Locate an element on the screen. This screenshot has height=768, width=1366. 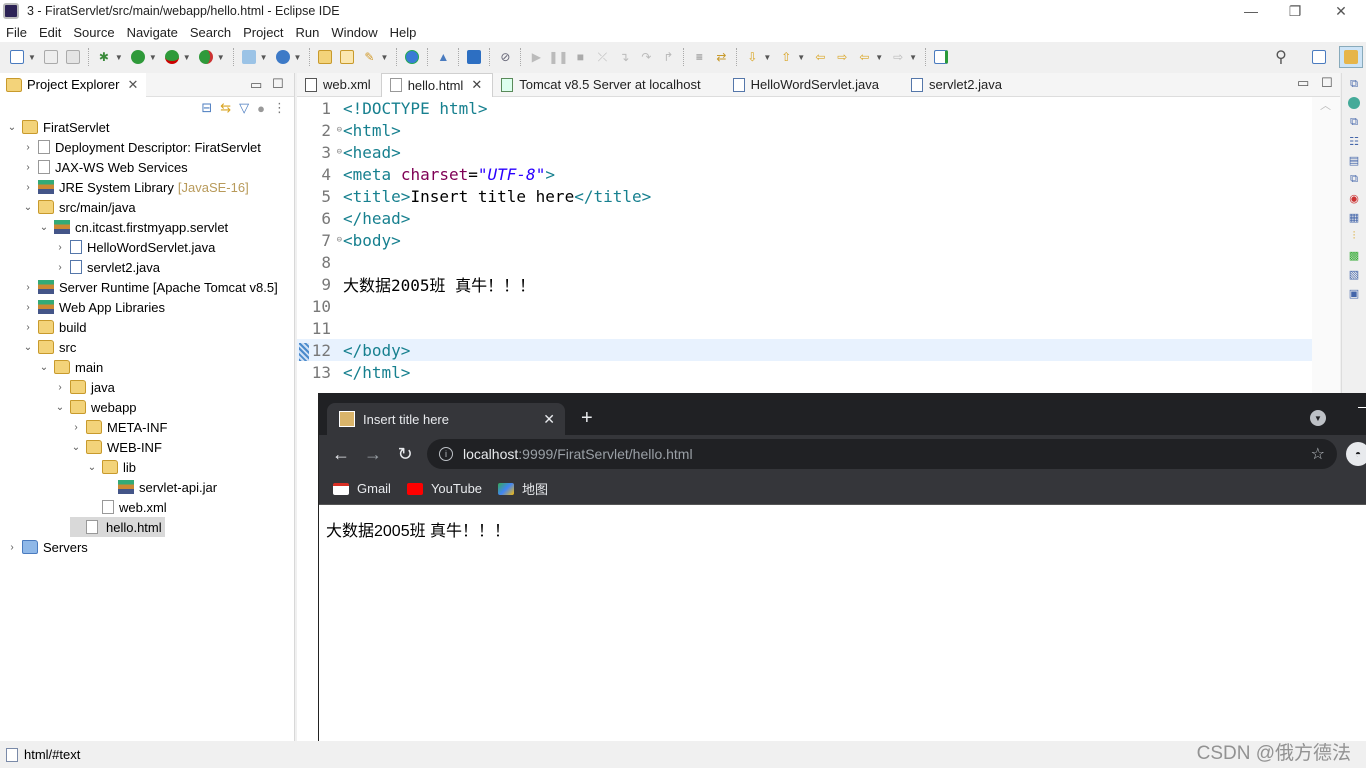
tree-item: hello.html is located at coordinates (117, 527).